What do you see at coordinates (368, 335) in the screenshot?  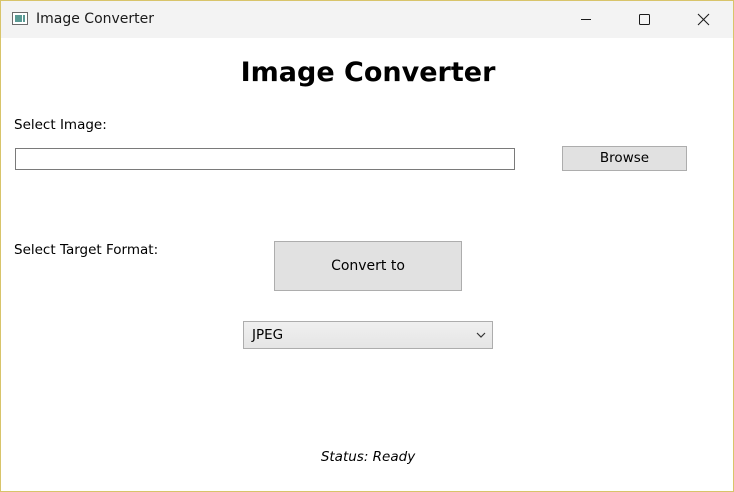 I see `format-select: JPEG` at bounding box center [368, 335].